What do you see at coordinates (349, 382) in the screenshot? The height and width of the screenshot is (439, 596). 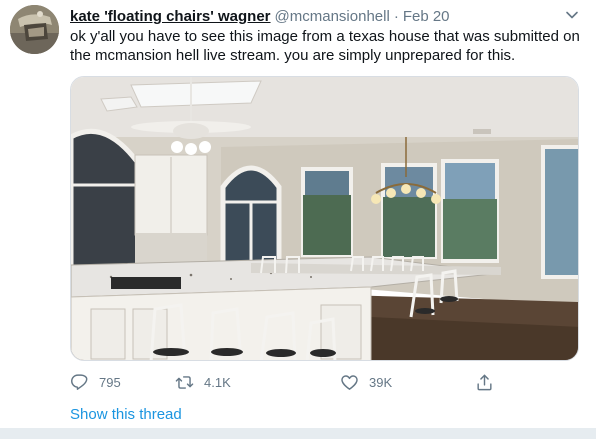 I see `heart-icon` at bounding box center [349, 382].